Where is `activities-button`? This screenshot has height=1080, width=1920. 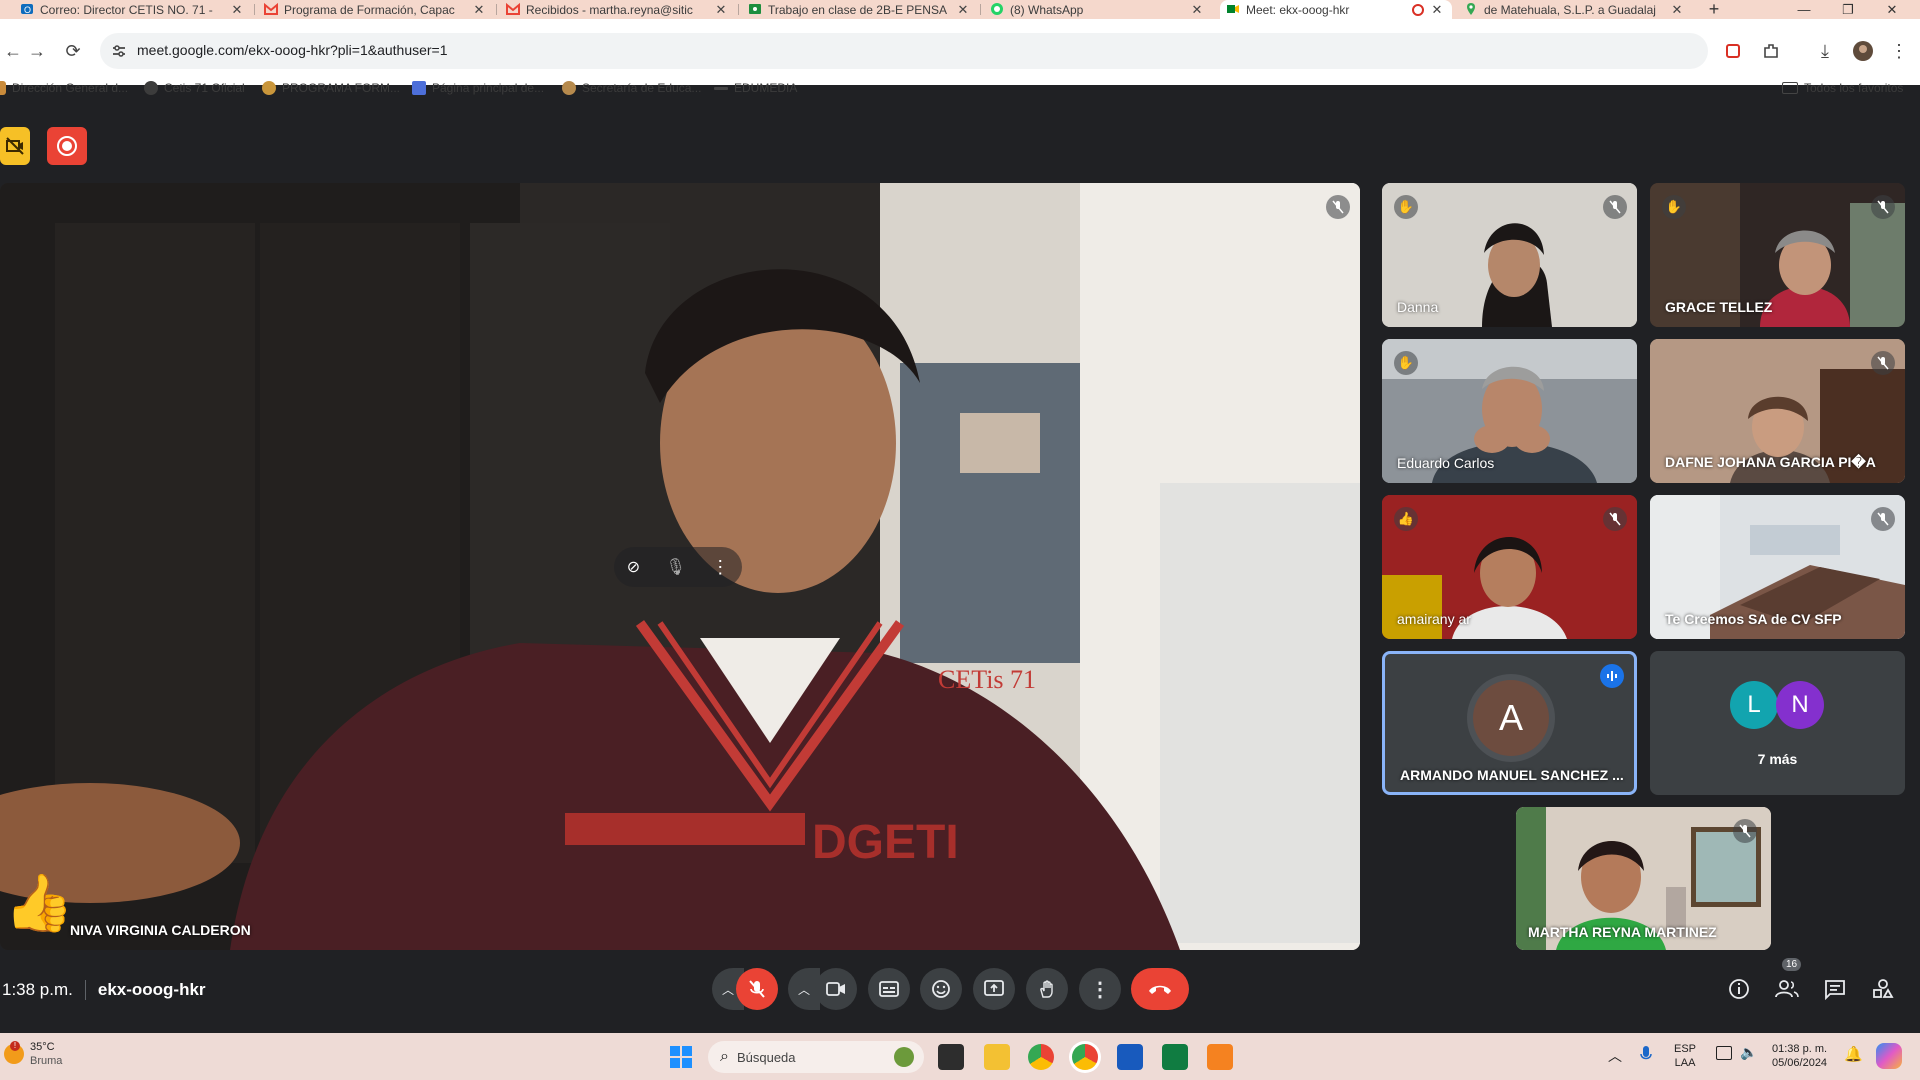 activities-button is located at coordinates (1883, 989).